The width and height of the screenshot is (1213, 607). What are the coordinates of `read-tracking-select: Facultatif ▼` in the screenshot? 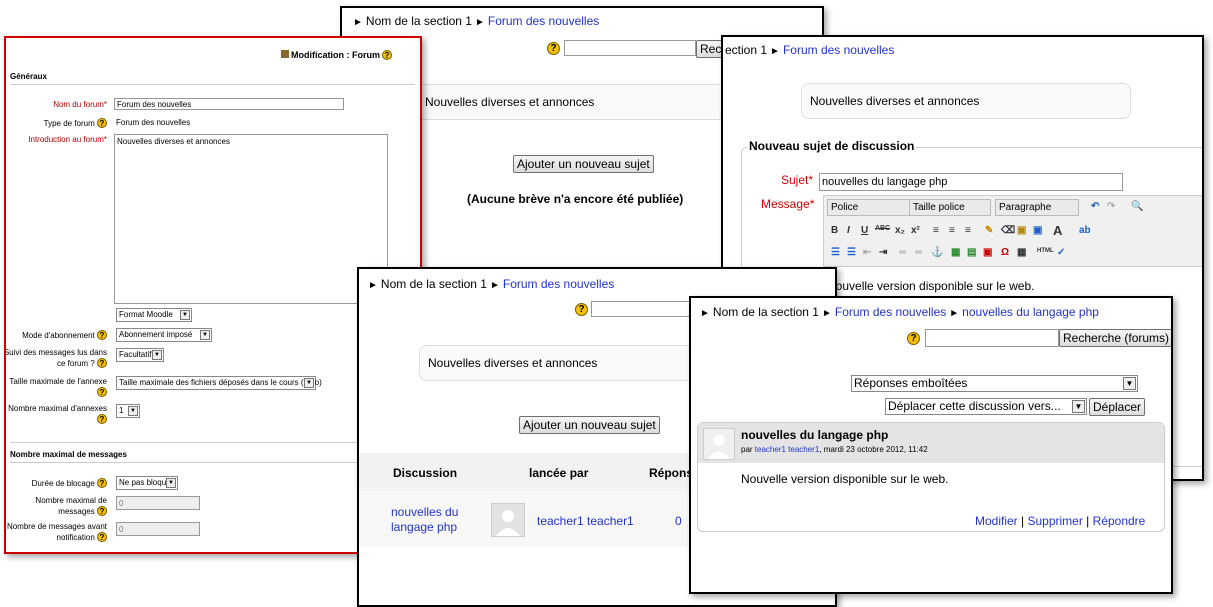 It's located at (140, 355).